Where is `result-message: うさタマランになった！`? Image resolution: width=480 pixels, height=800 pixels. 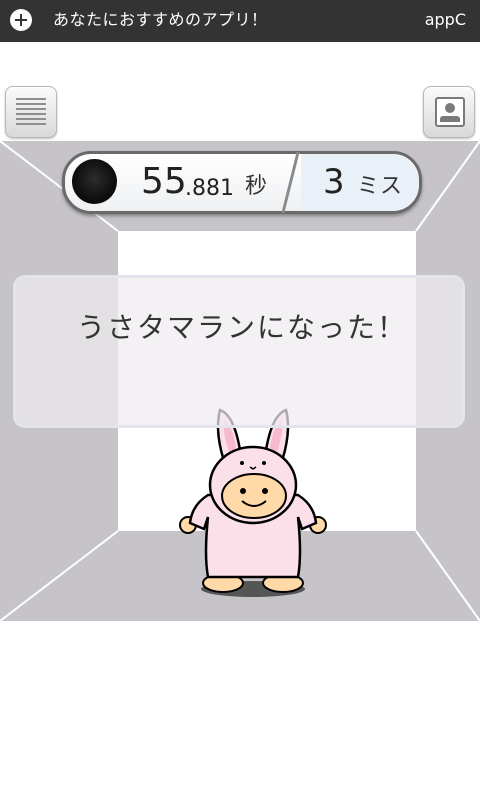 result-message: うさタマランになった！ is located at coordinates (241, 327).